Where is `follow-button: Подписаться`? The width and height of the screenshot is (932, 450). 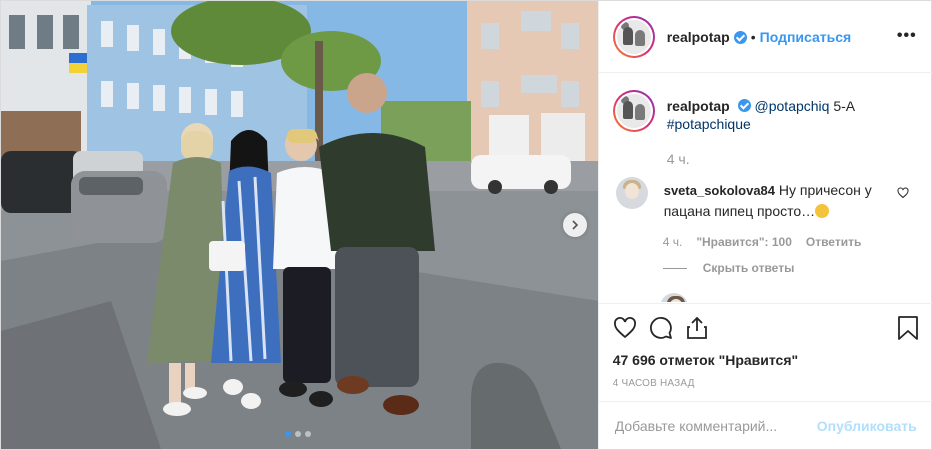
follow-button: Подписаться is located at coordinates (806, 37).